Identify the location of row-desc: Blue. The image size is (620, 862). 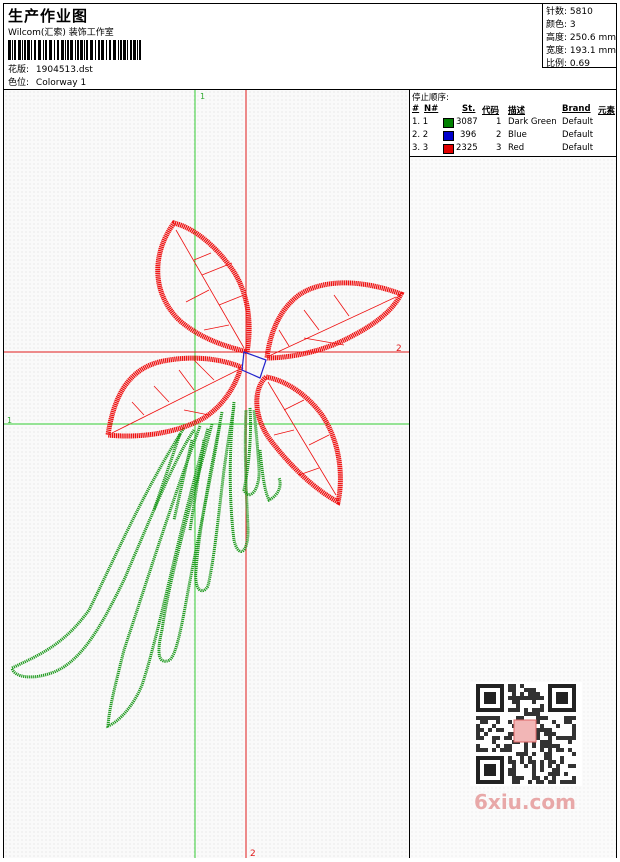
(517, 135).